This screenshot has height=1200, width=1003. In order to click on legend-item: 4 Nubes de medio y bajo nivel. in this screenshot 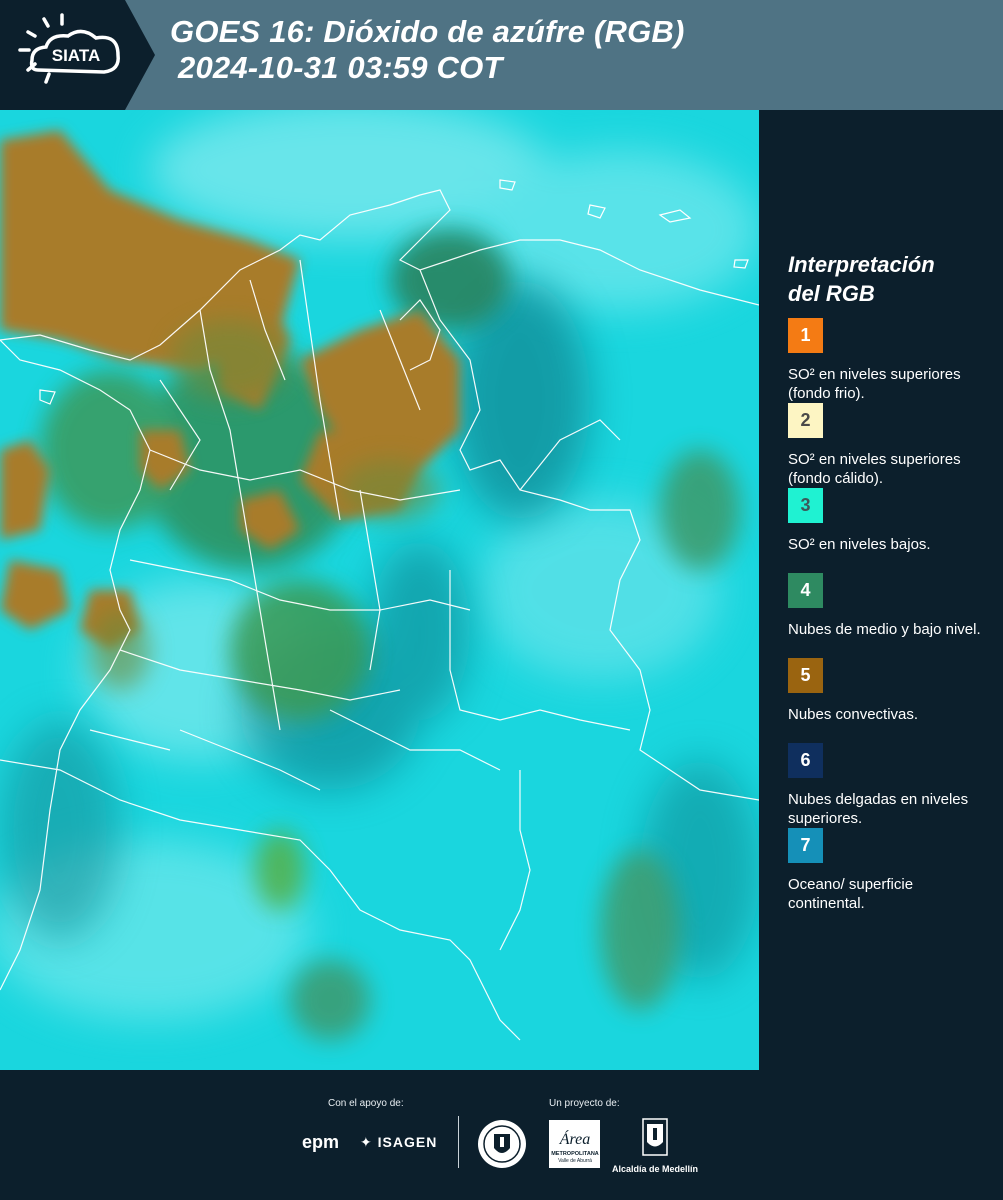, I will do `click(890, 615)`.